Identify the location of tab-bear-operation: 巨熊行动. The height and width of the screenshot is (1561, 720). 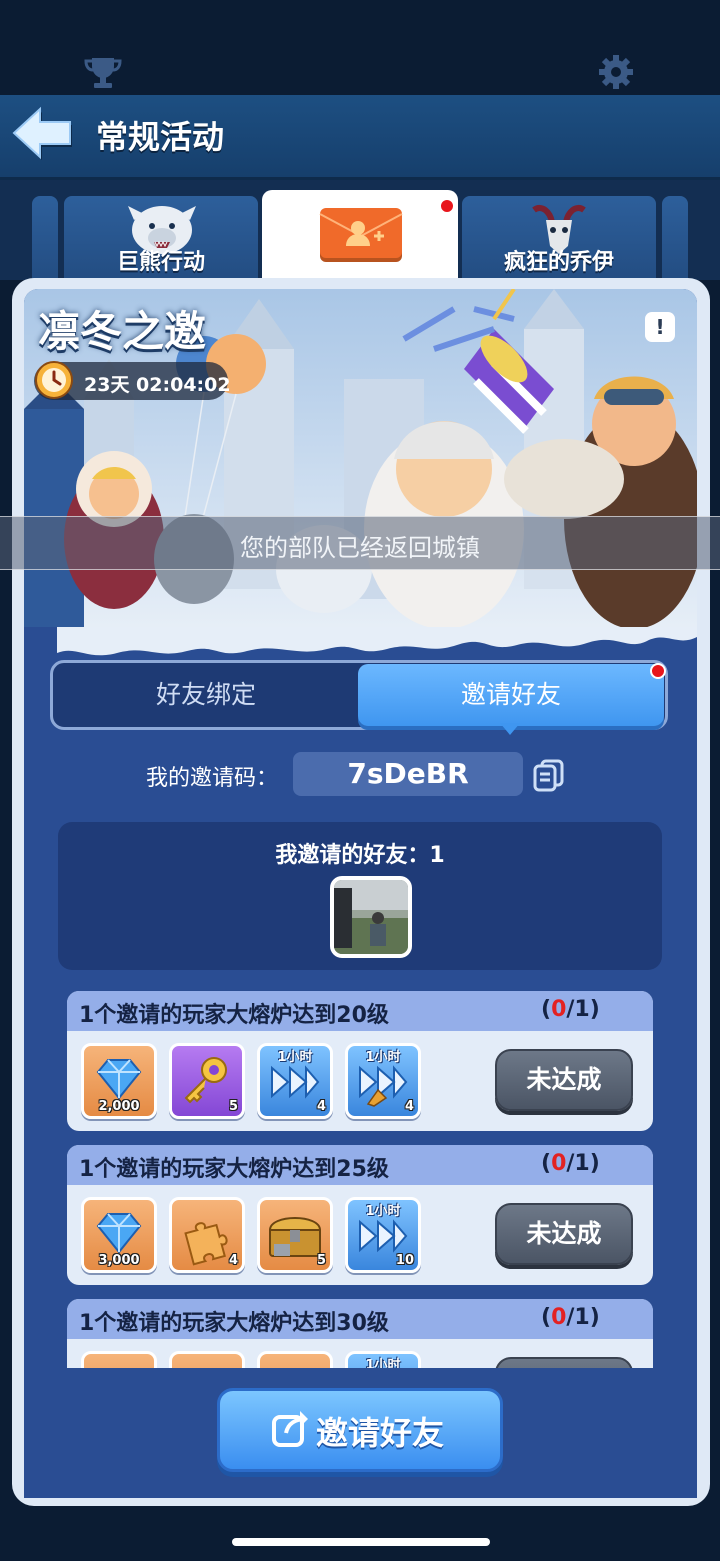
(161, 238).